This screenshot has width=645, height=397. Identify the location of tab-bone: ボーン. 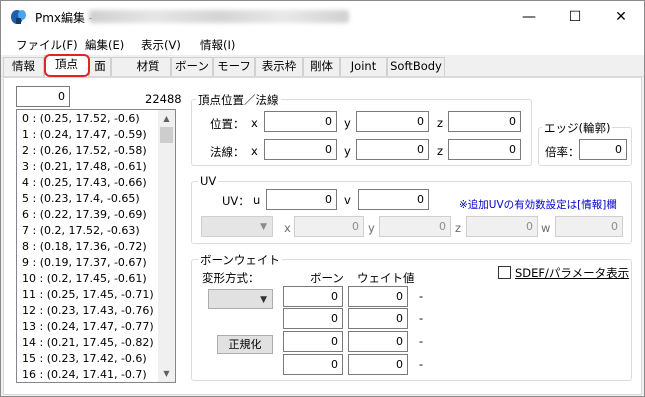
(192, 66).